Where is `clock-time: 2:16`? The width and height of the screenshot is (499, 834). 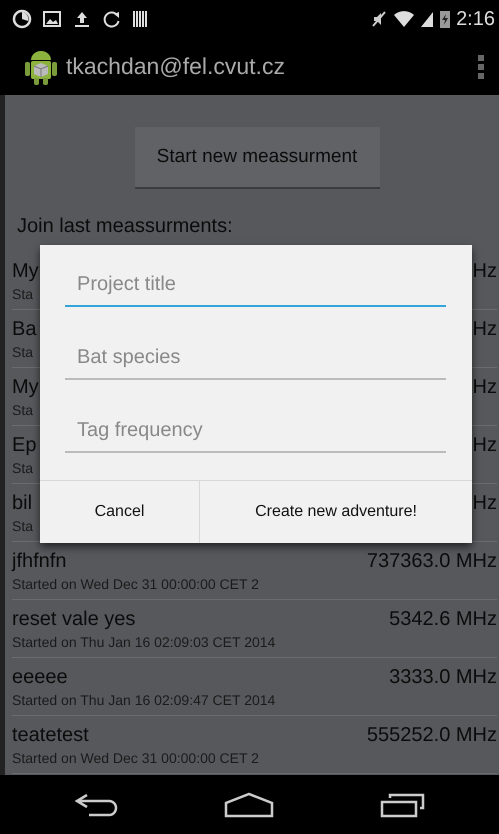 clock-time: 2:16 is located at coordinates (475, 19).